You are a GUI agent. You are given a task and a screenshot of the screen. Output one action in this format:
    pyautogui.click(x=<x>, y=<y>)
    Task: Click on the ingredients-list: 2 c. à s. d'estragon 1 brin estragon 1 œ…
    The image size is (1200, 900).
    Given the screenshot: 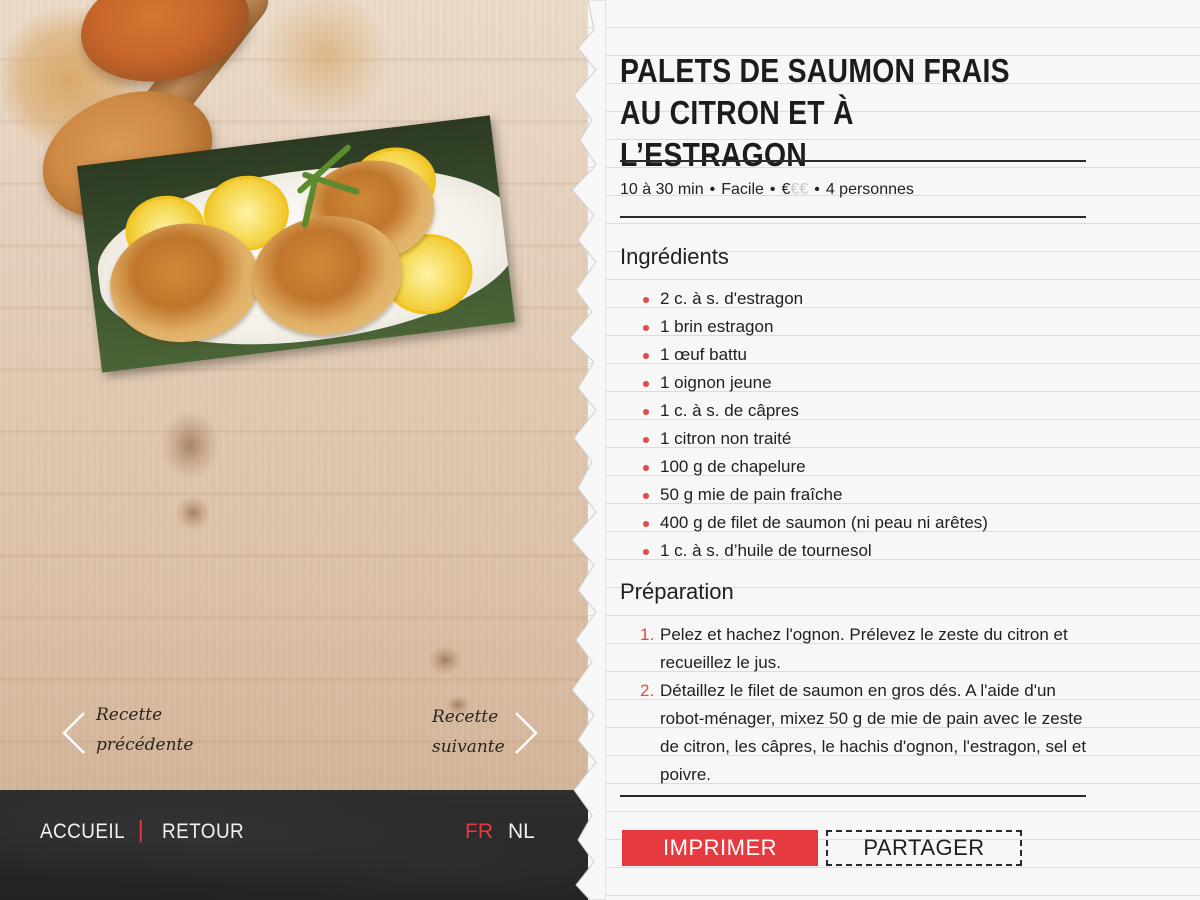 What is the action you would take?
    pyautogui.click(x=814, y=425)
    